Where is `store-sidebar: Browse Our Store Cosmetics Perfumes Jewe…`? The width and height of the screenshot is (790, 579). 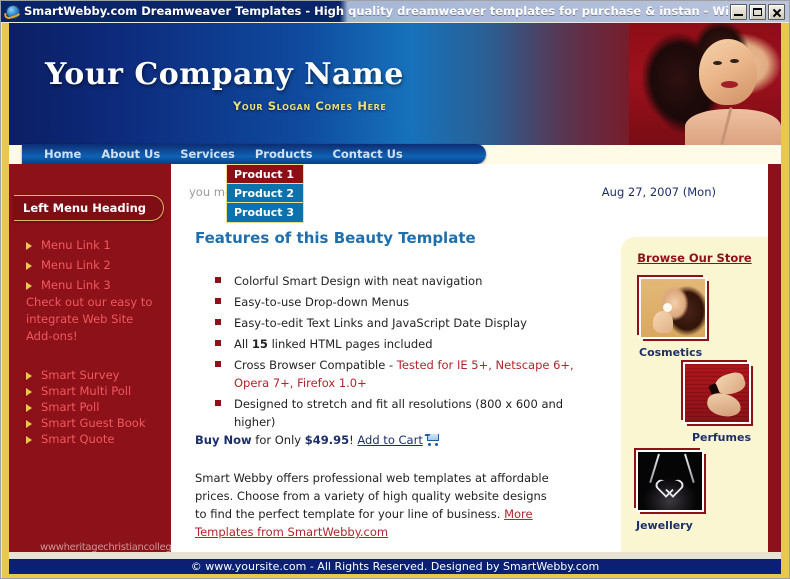 store-sidebar: Browse Our Store Cosmetics Perfumes Jewe… is located at coordinates (694, 394).